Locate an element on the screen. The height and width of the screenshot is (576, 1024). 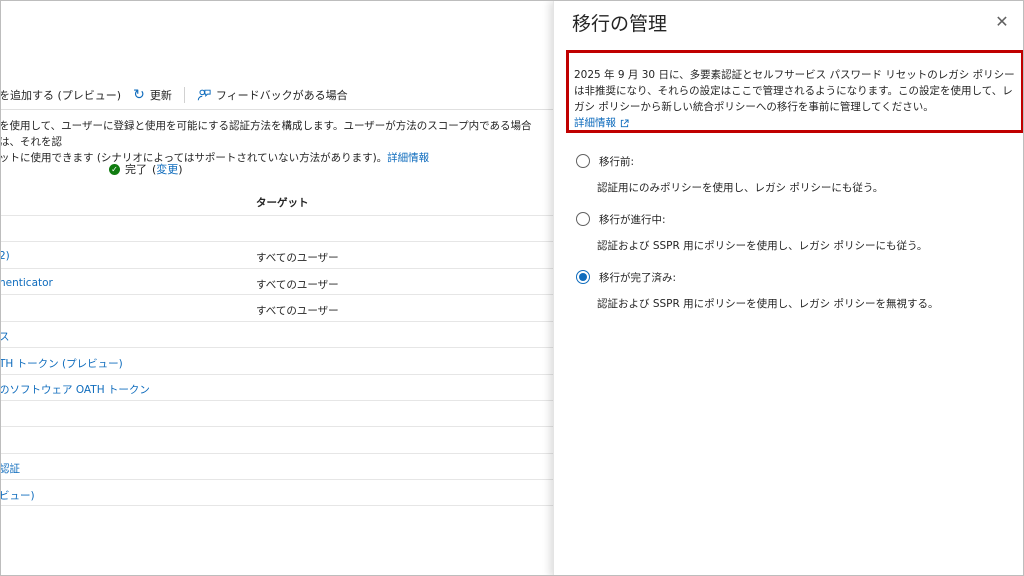
notice-learn-more-label: 詳細情報 is located at coordinates (595, 123).